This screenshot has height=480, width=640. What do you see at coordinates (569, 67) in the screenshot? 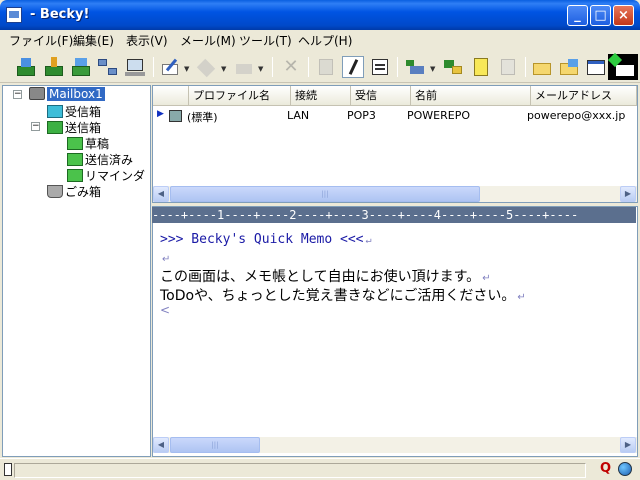
I see `open-folder-icon` at bounding box center [569, 67].